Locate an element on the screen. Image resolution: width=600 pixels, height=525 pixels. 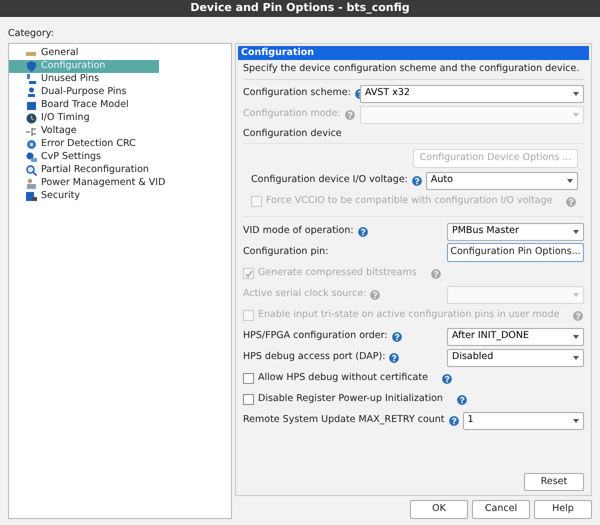
description-text: Specify the device configuration scheme and the configuration device. is located at coordinates (411, 69).